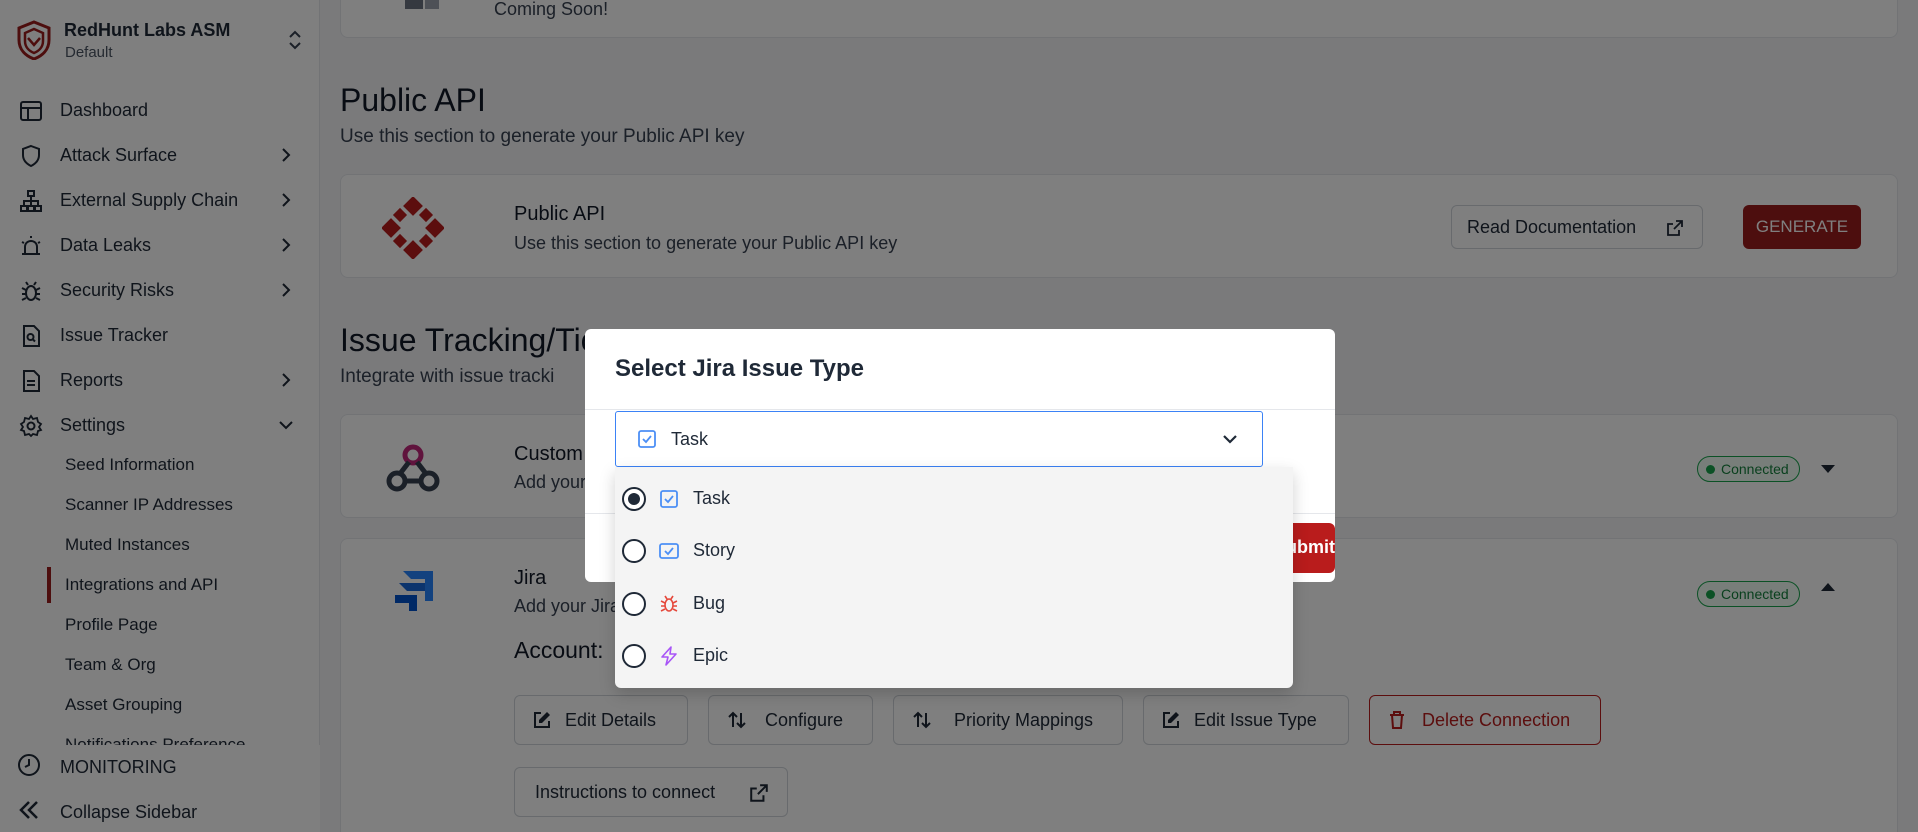  What do you see at coordinates (669, 603) in the screenshot?
I see `bug-icon` at bounding box center [669, 603].